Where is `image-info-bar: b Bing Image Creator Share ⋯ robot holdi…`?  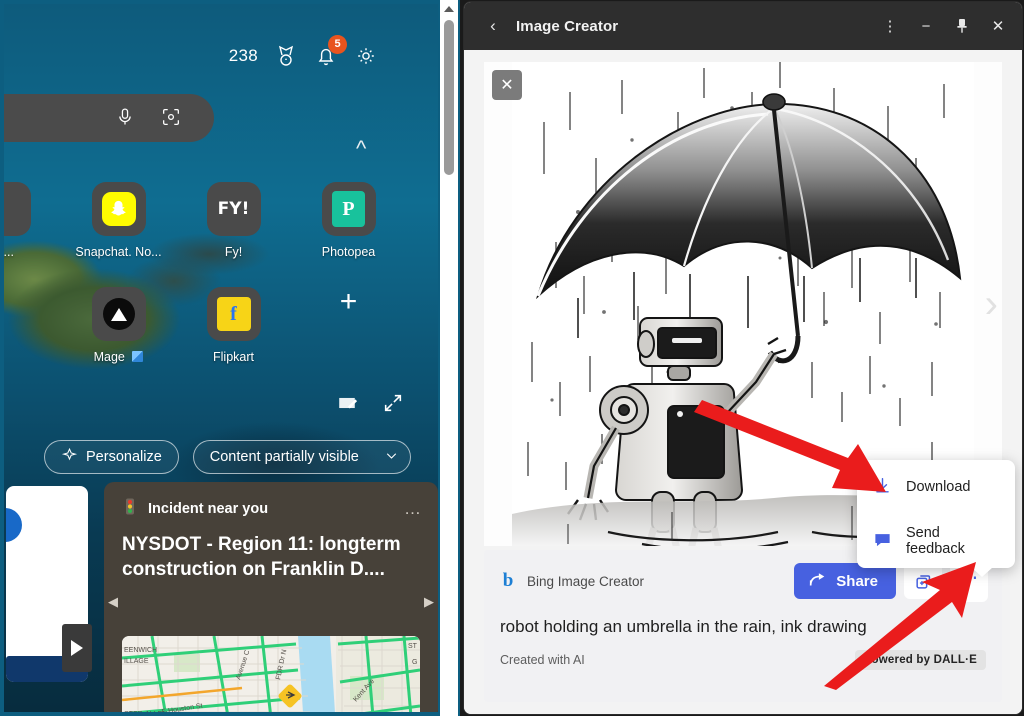 image-info-bar: b Bing Image Creator Share ⋯ robot holdi… is located at coordinates (743, 626).